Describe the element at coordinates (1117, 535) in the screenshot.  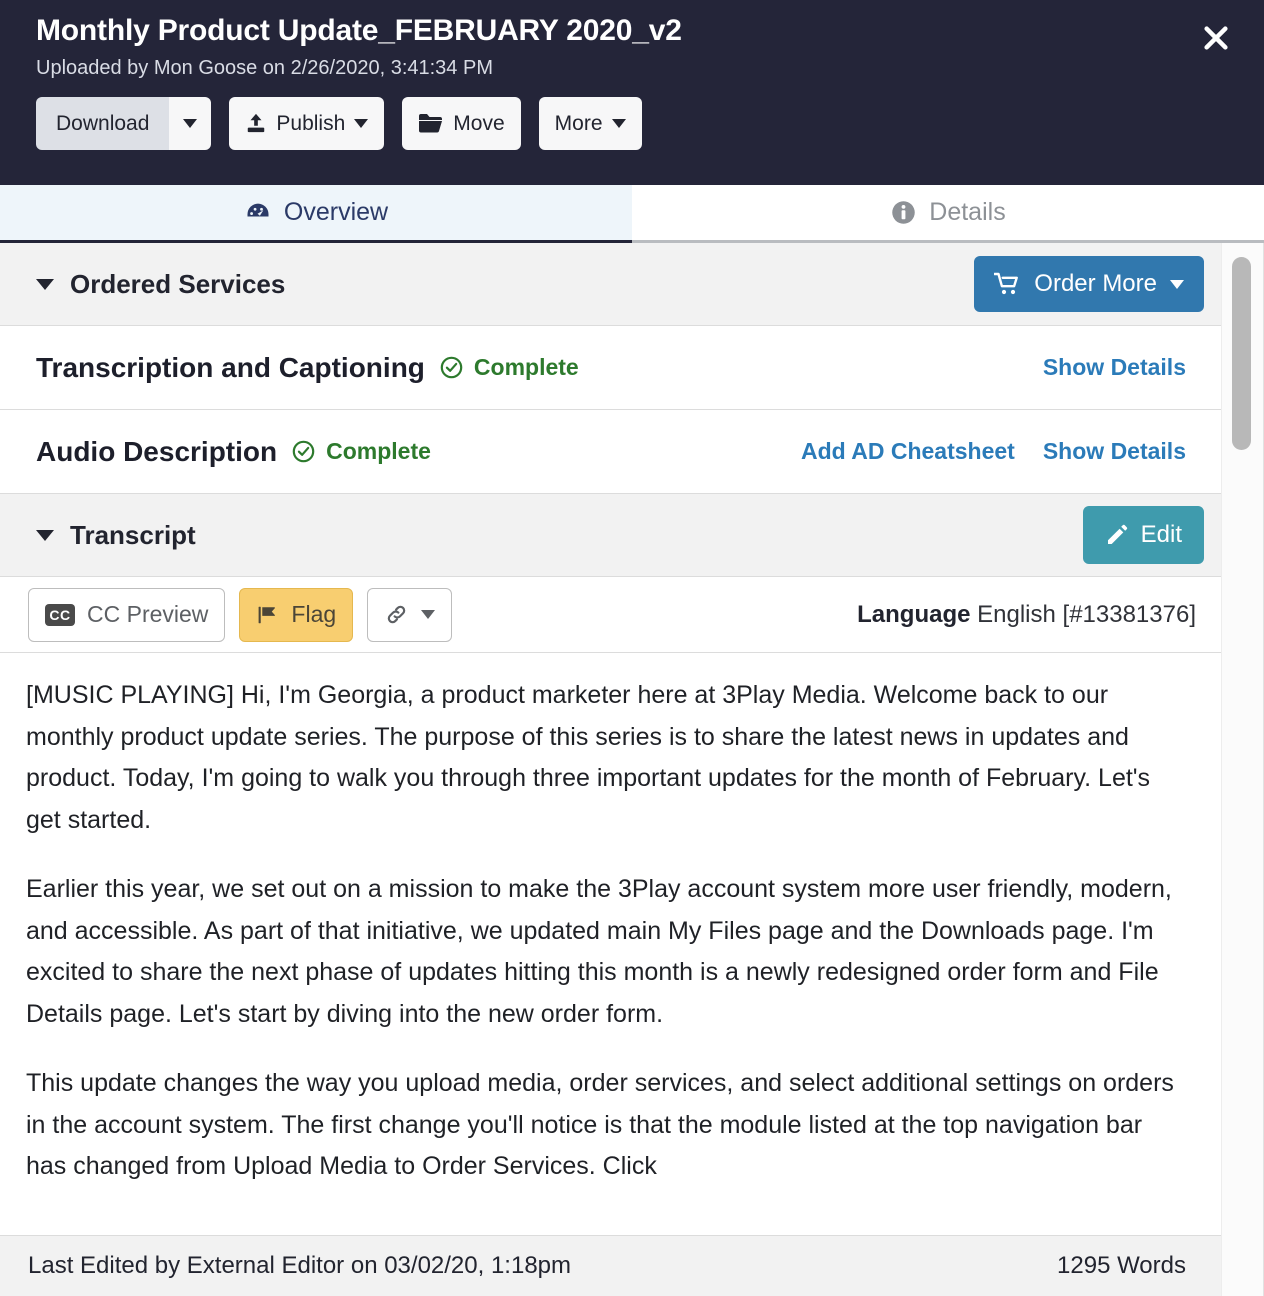
I see `pencil-icon` at that location.